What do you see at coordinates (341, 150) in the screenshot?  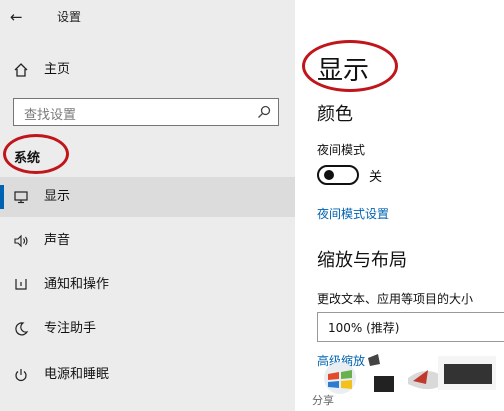 I see `night-mode-label: 夜间模式` at bounding box center [341, 150].